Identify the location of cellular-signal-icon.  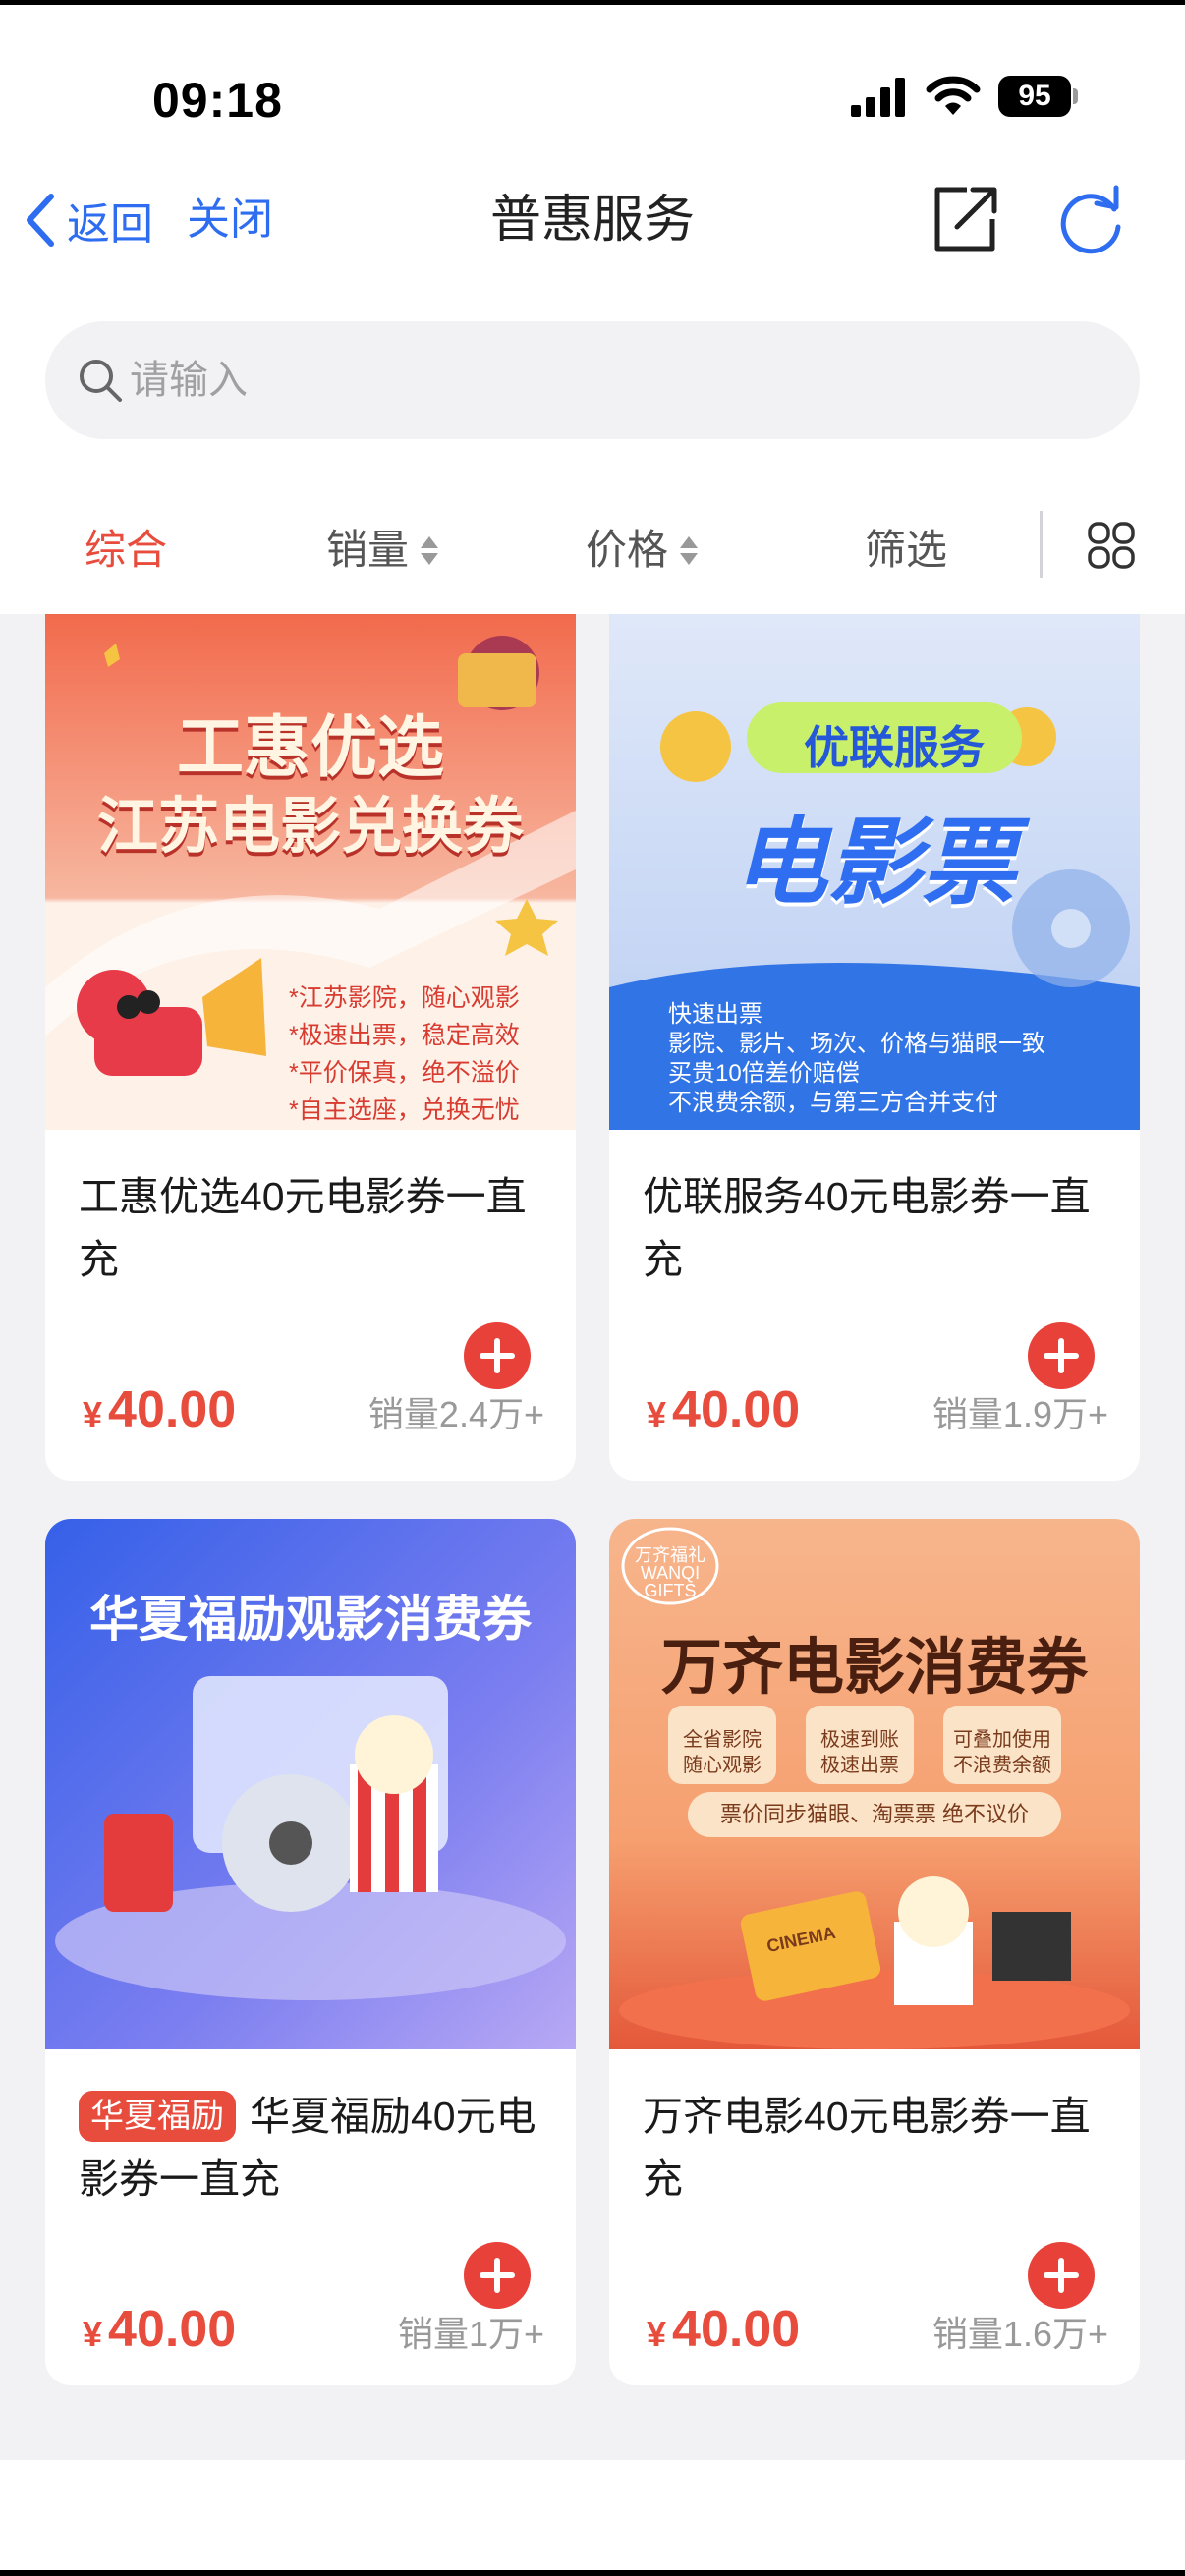
(878, 97).